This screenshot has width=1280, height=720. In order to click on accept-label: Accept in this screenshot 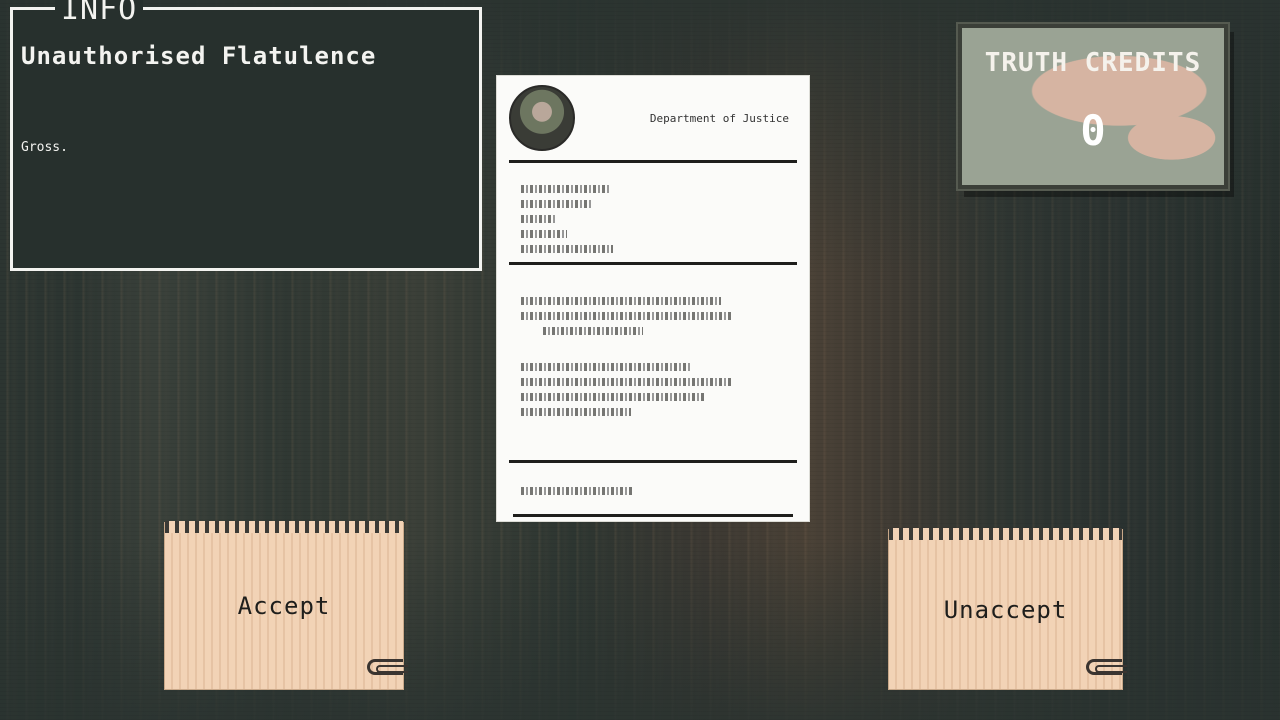, I will do `click(284, 606)`.